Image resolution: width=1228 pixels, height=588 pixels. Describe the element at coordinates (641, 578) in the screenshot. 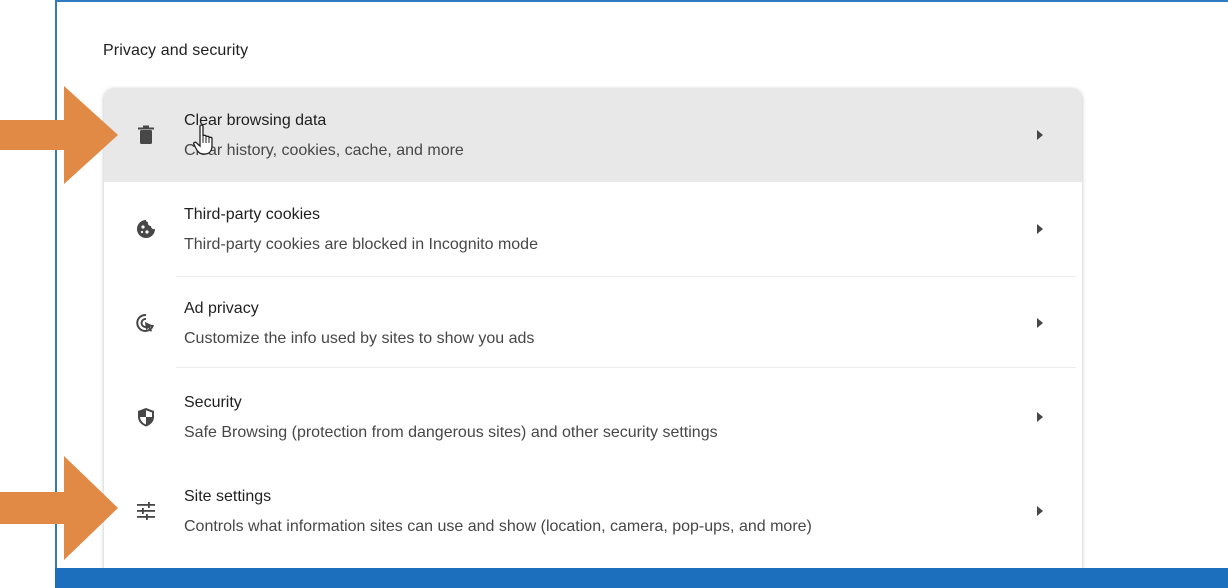

I see `bottom-accent-bar` at that location.